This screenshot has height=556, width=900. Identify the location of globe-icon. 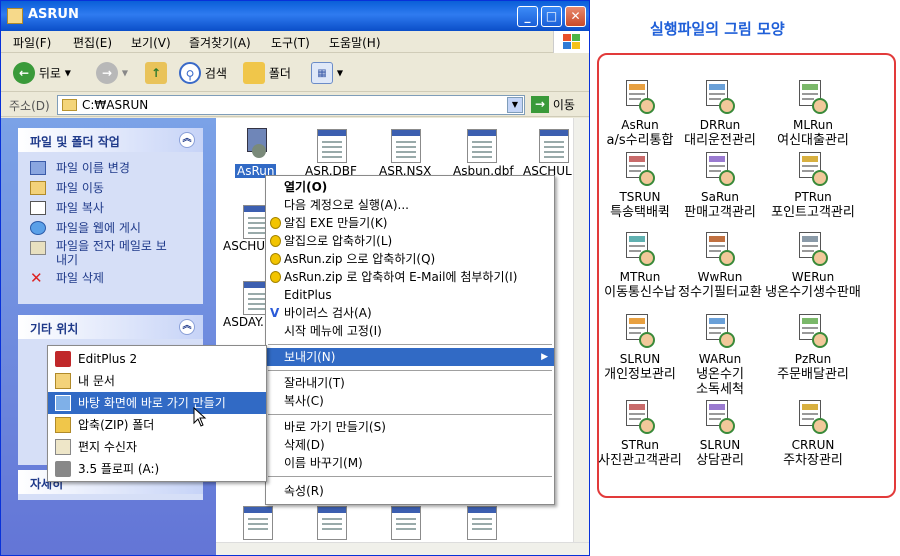
(38, 228).